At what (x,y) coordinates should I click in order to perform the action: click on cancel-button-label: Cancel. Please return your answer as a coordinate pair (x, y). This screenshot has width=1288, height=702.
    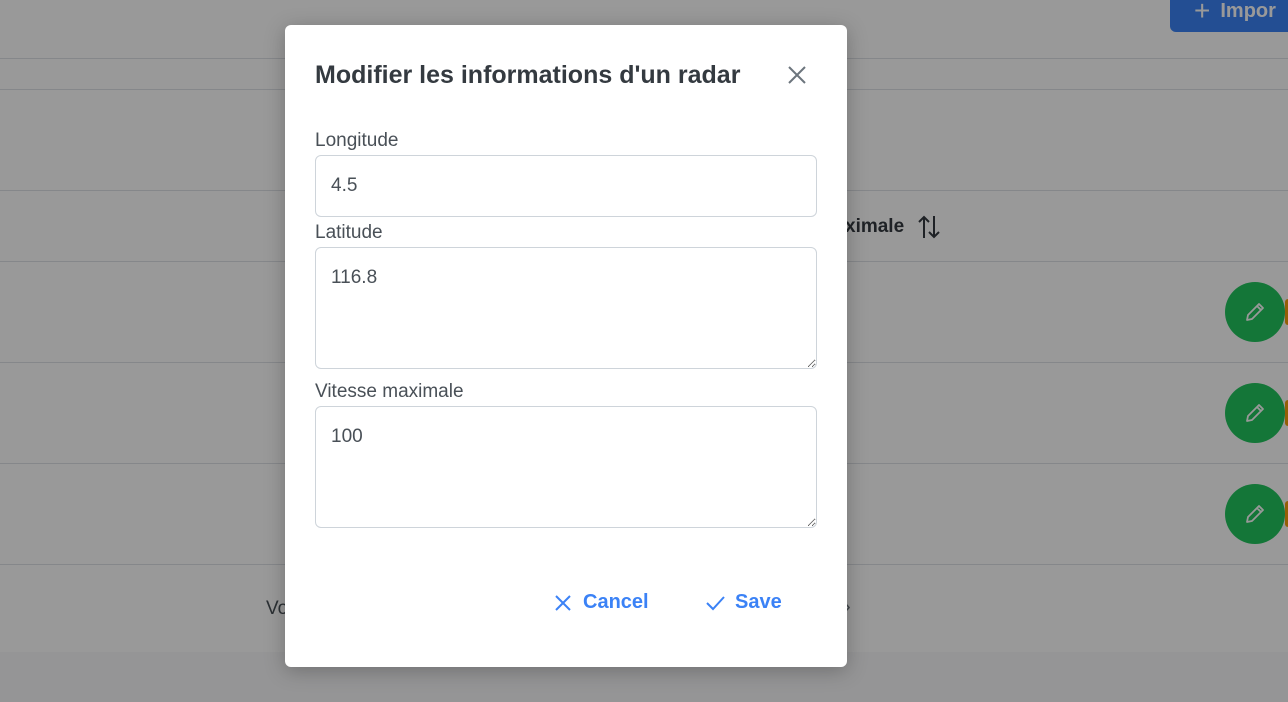
    Looking at the image, I should click on (616, 602).